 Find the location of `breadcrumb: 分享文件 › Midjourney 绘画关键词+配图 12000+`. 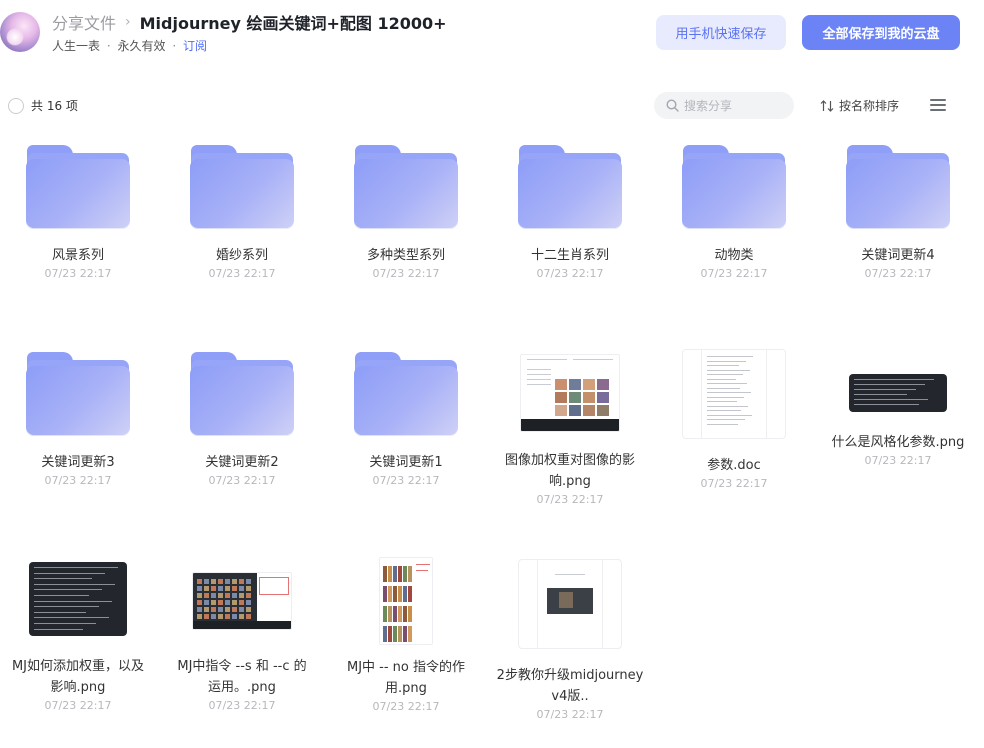

breadcrumb: 分享文件 › Midjourney 绘画关键词+配图 12000+ is located at coordinates (249, 22).